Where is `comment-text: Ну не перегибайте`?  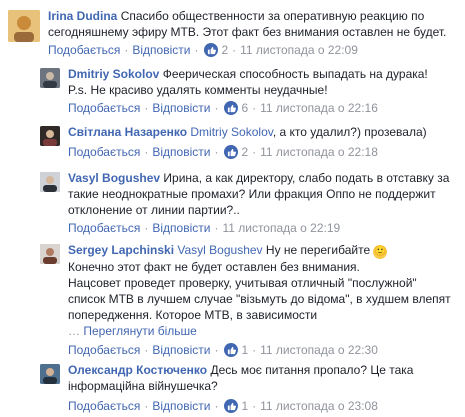 comment-text: Ну не перегибайте is located at coordinates (316, 250).